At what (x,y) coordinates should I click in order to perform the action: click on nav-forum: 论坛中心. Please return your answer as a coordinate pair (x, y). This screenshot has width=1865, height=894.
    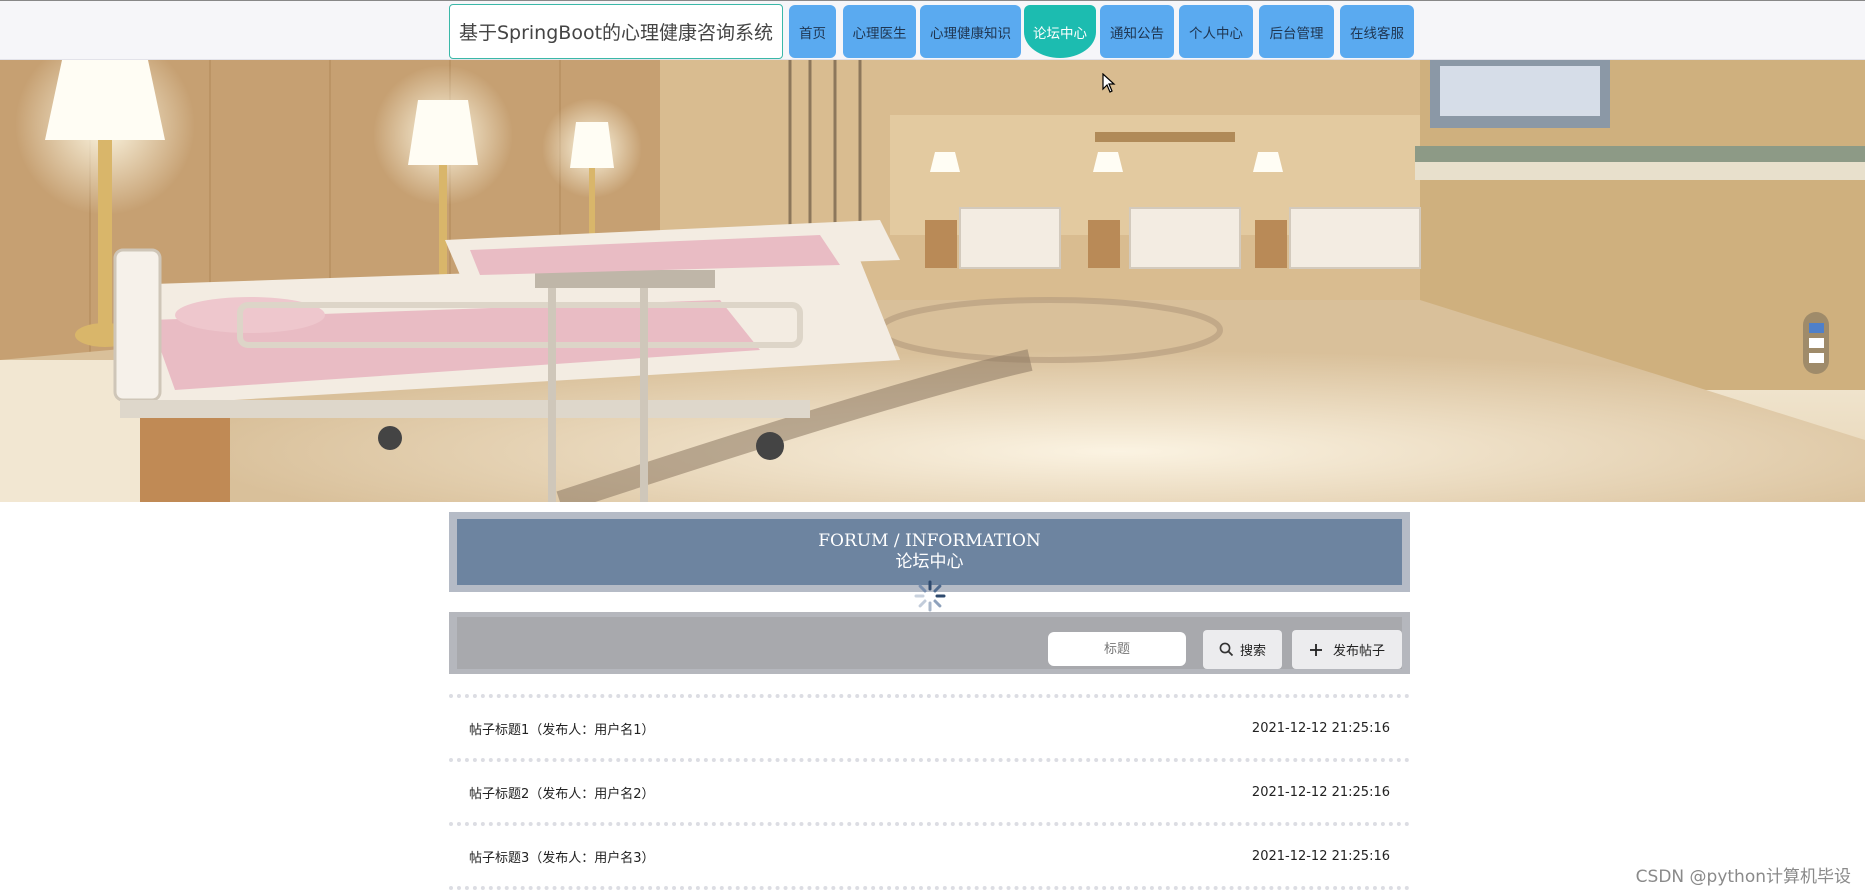
    Looking at the image, I should click on (1060, 31).